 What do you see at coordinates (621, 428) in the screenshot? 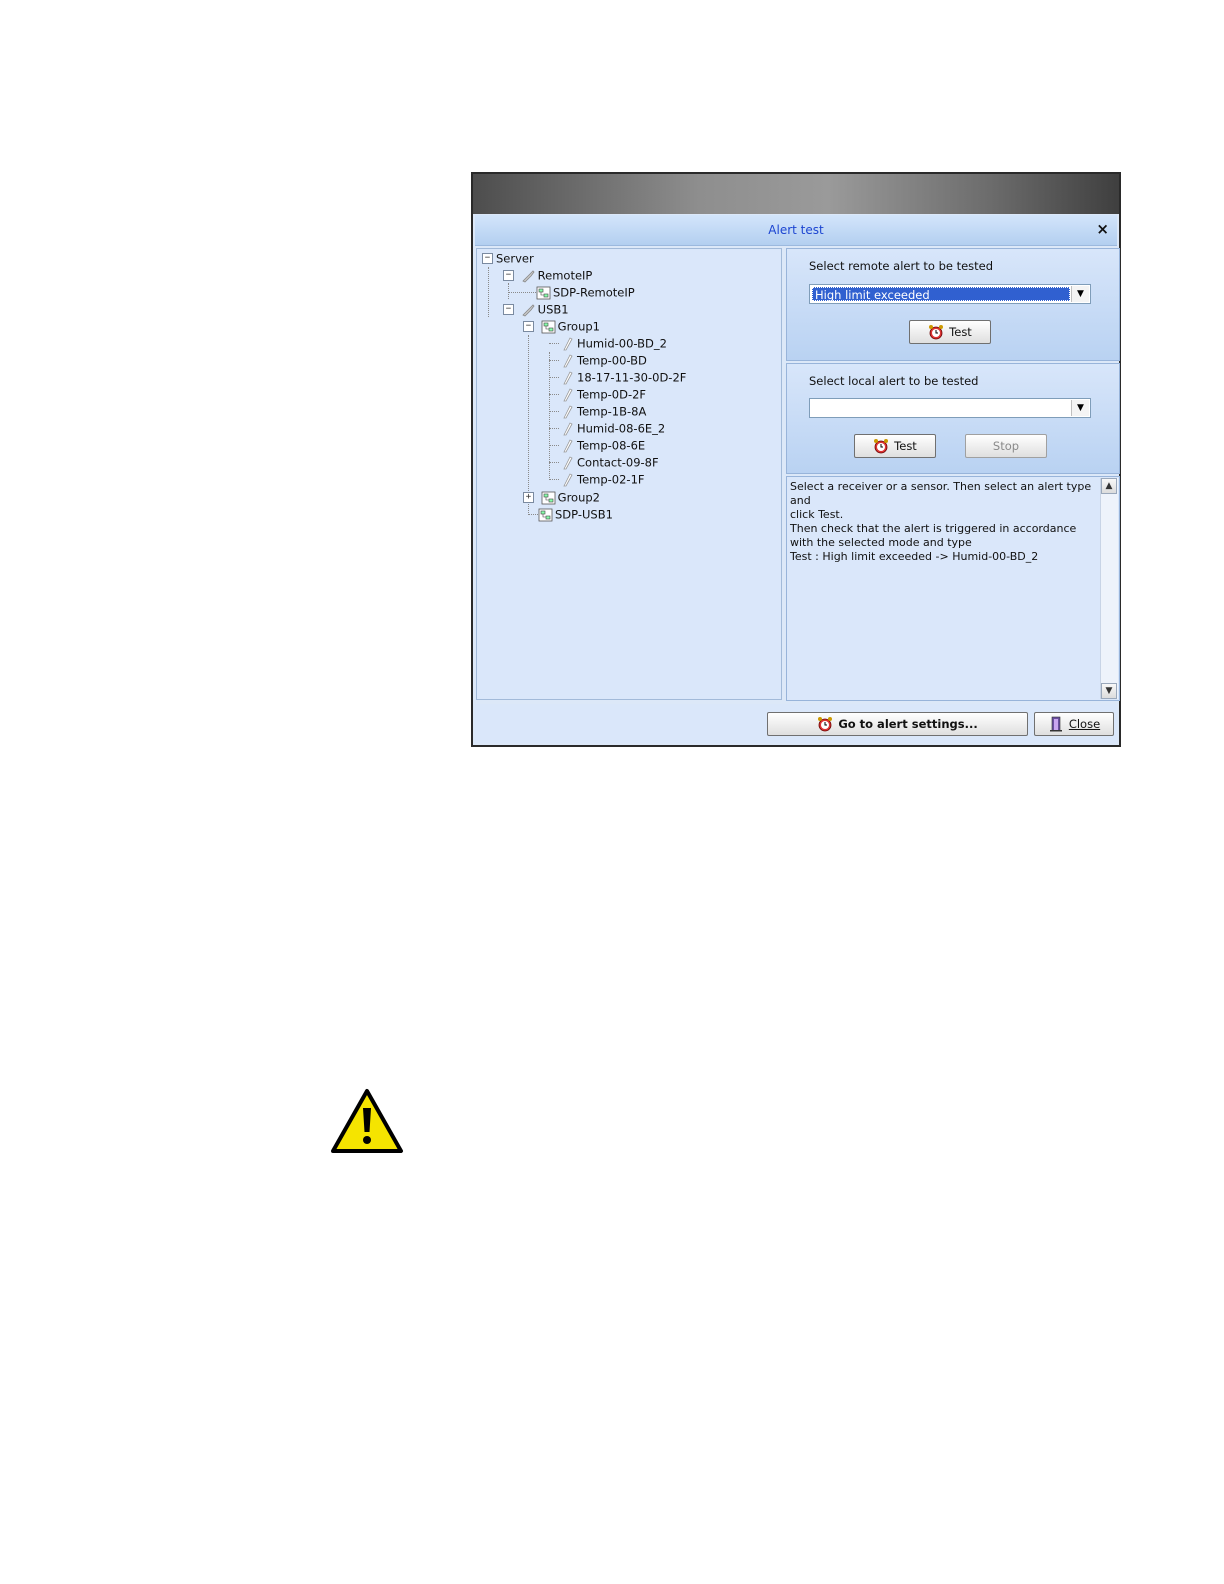
I see `tree-node-label: Humid-08-6E_2` at bounding box center [621, 428].